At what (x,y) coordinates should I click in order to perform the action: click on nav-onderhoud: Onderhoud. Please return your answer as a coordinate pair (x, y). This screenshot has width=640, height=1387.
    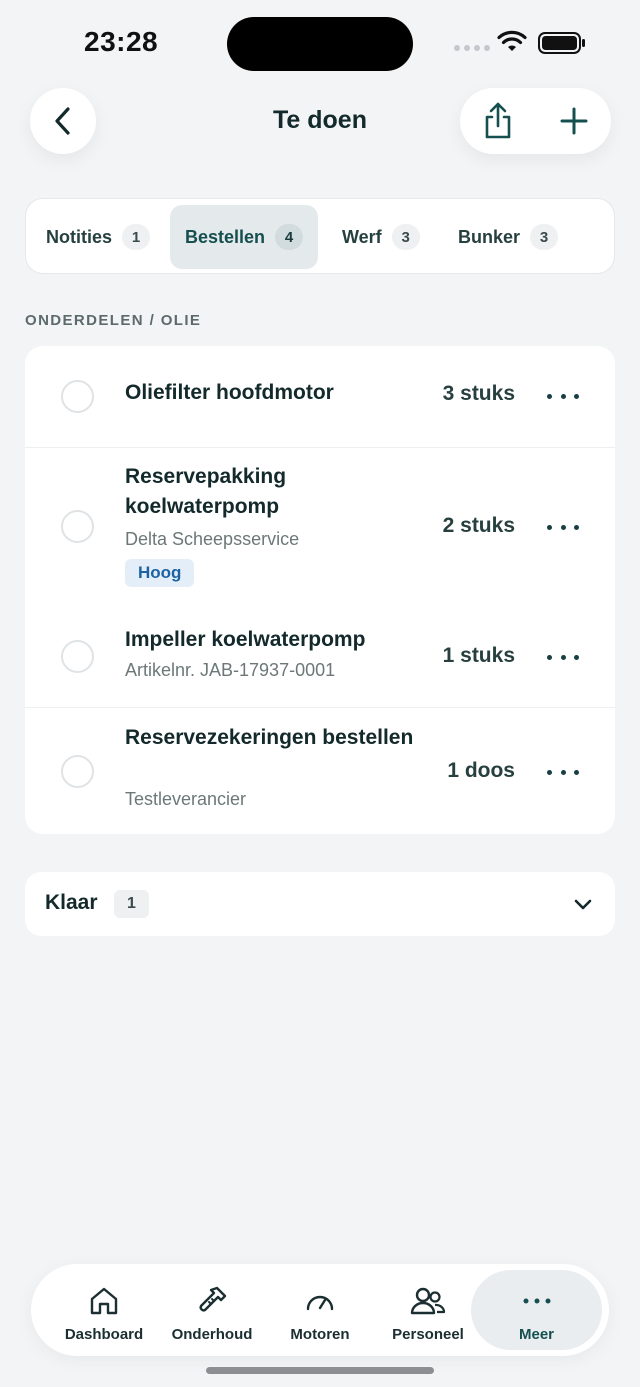
    Looking at the image, I should click on (212, 1310).